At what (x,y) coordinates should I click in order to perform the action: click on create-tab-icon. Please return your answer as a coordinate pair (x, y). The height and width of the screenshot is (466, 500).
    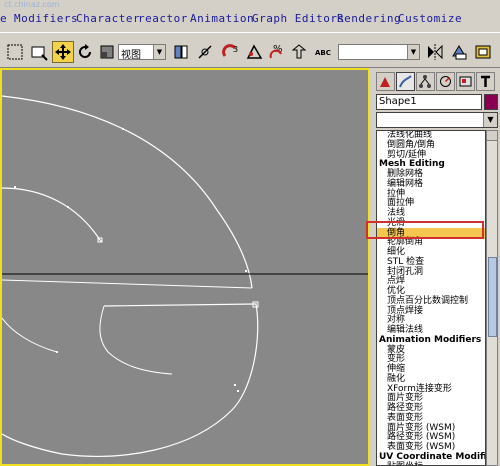
    Looking at the image, I should click on (385, 81).